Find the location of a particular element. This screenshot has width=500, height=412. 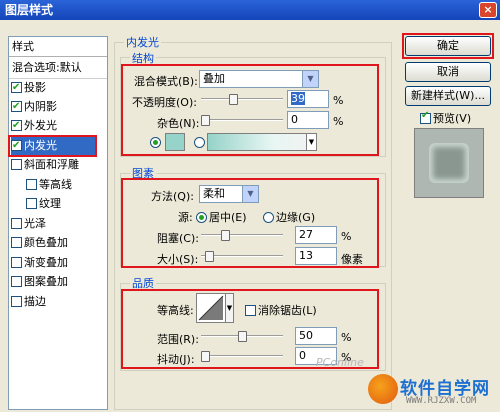

style-item-drop-shadow: 投影 is located at coordinates (58, 88).